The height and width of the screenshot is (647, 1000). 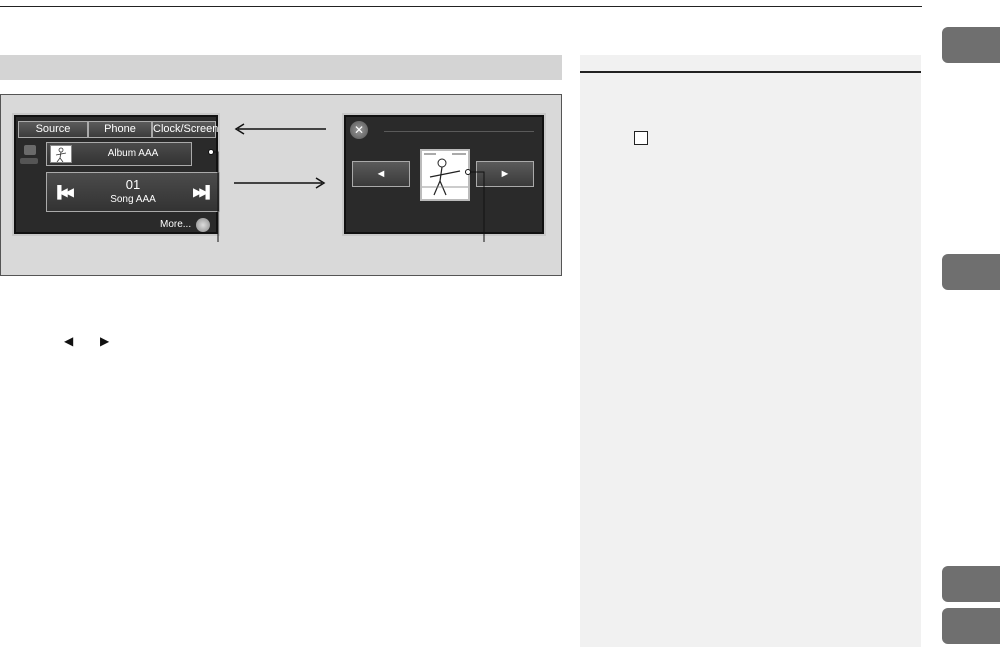 I want to click on checkbox-icon, so click(x=641, y=138).